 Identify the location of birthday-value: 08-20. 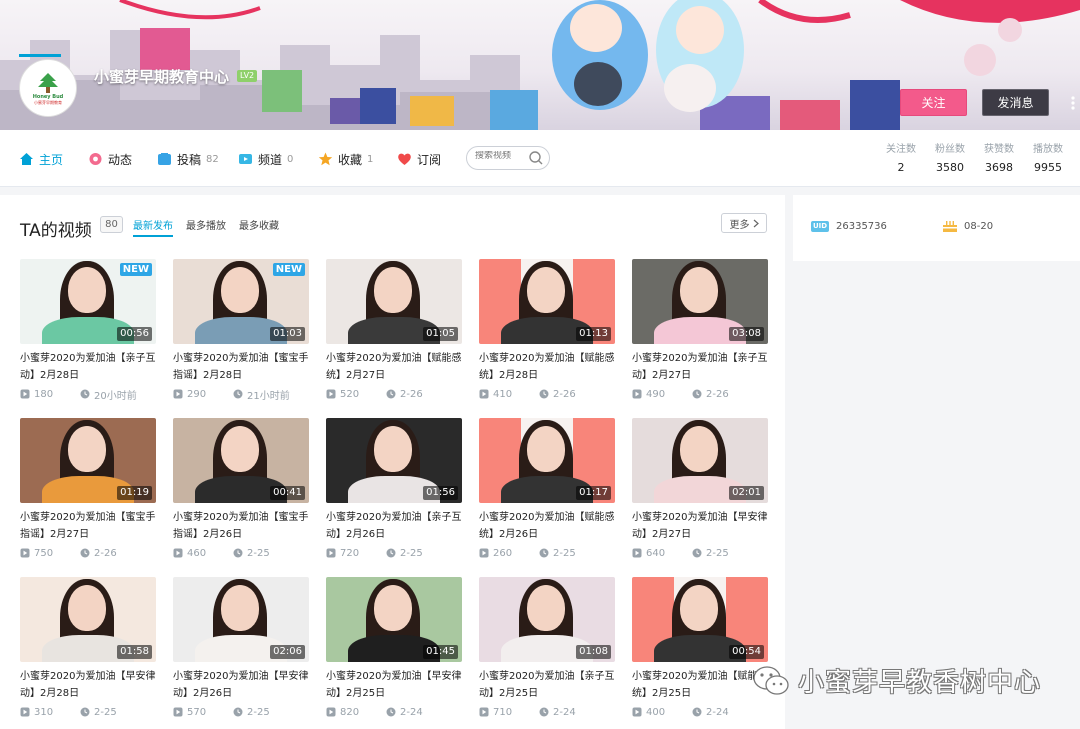
(979, 226).